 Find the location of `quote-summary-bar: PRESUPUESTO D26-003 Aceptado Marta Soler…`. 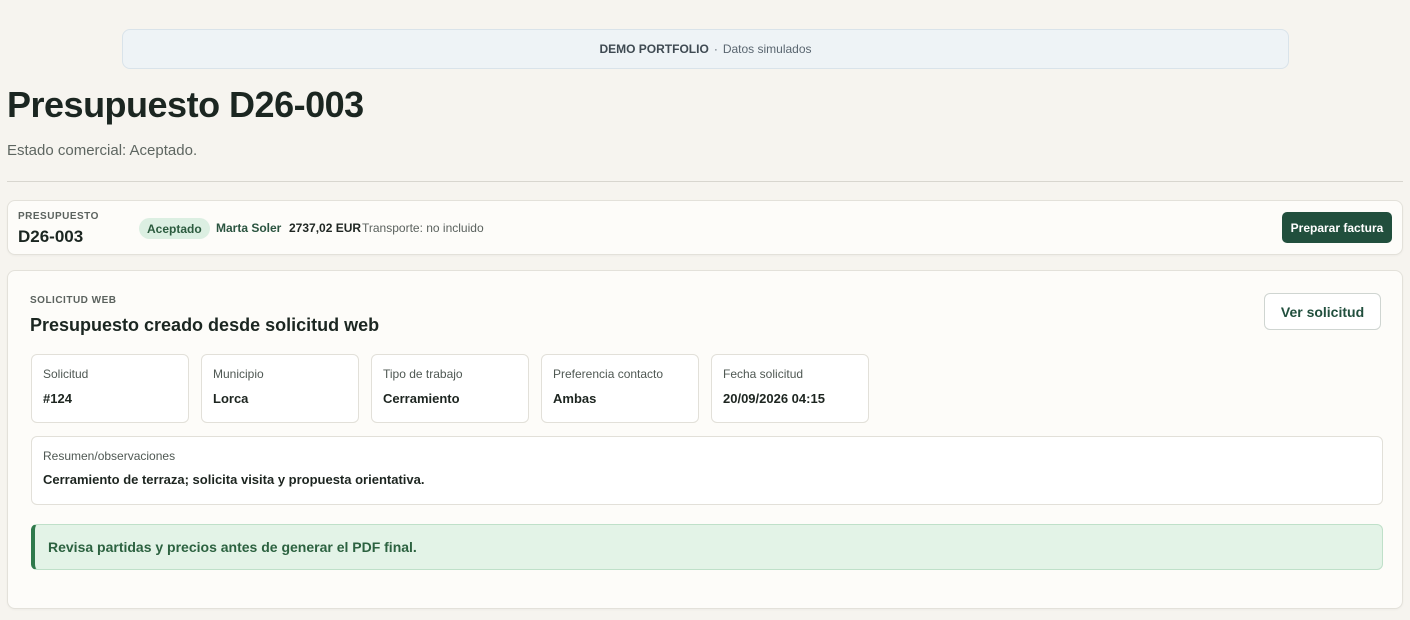

quote-summary-bar: PRESUPUESTO D26-003 Aceptado Marta Soler… is located at coordinates (705, 227).